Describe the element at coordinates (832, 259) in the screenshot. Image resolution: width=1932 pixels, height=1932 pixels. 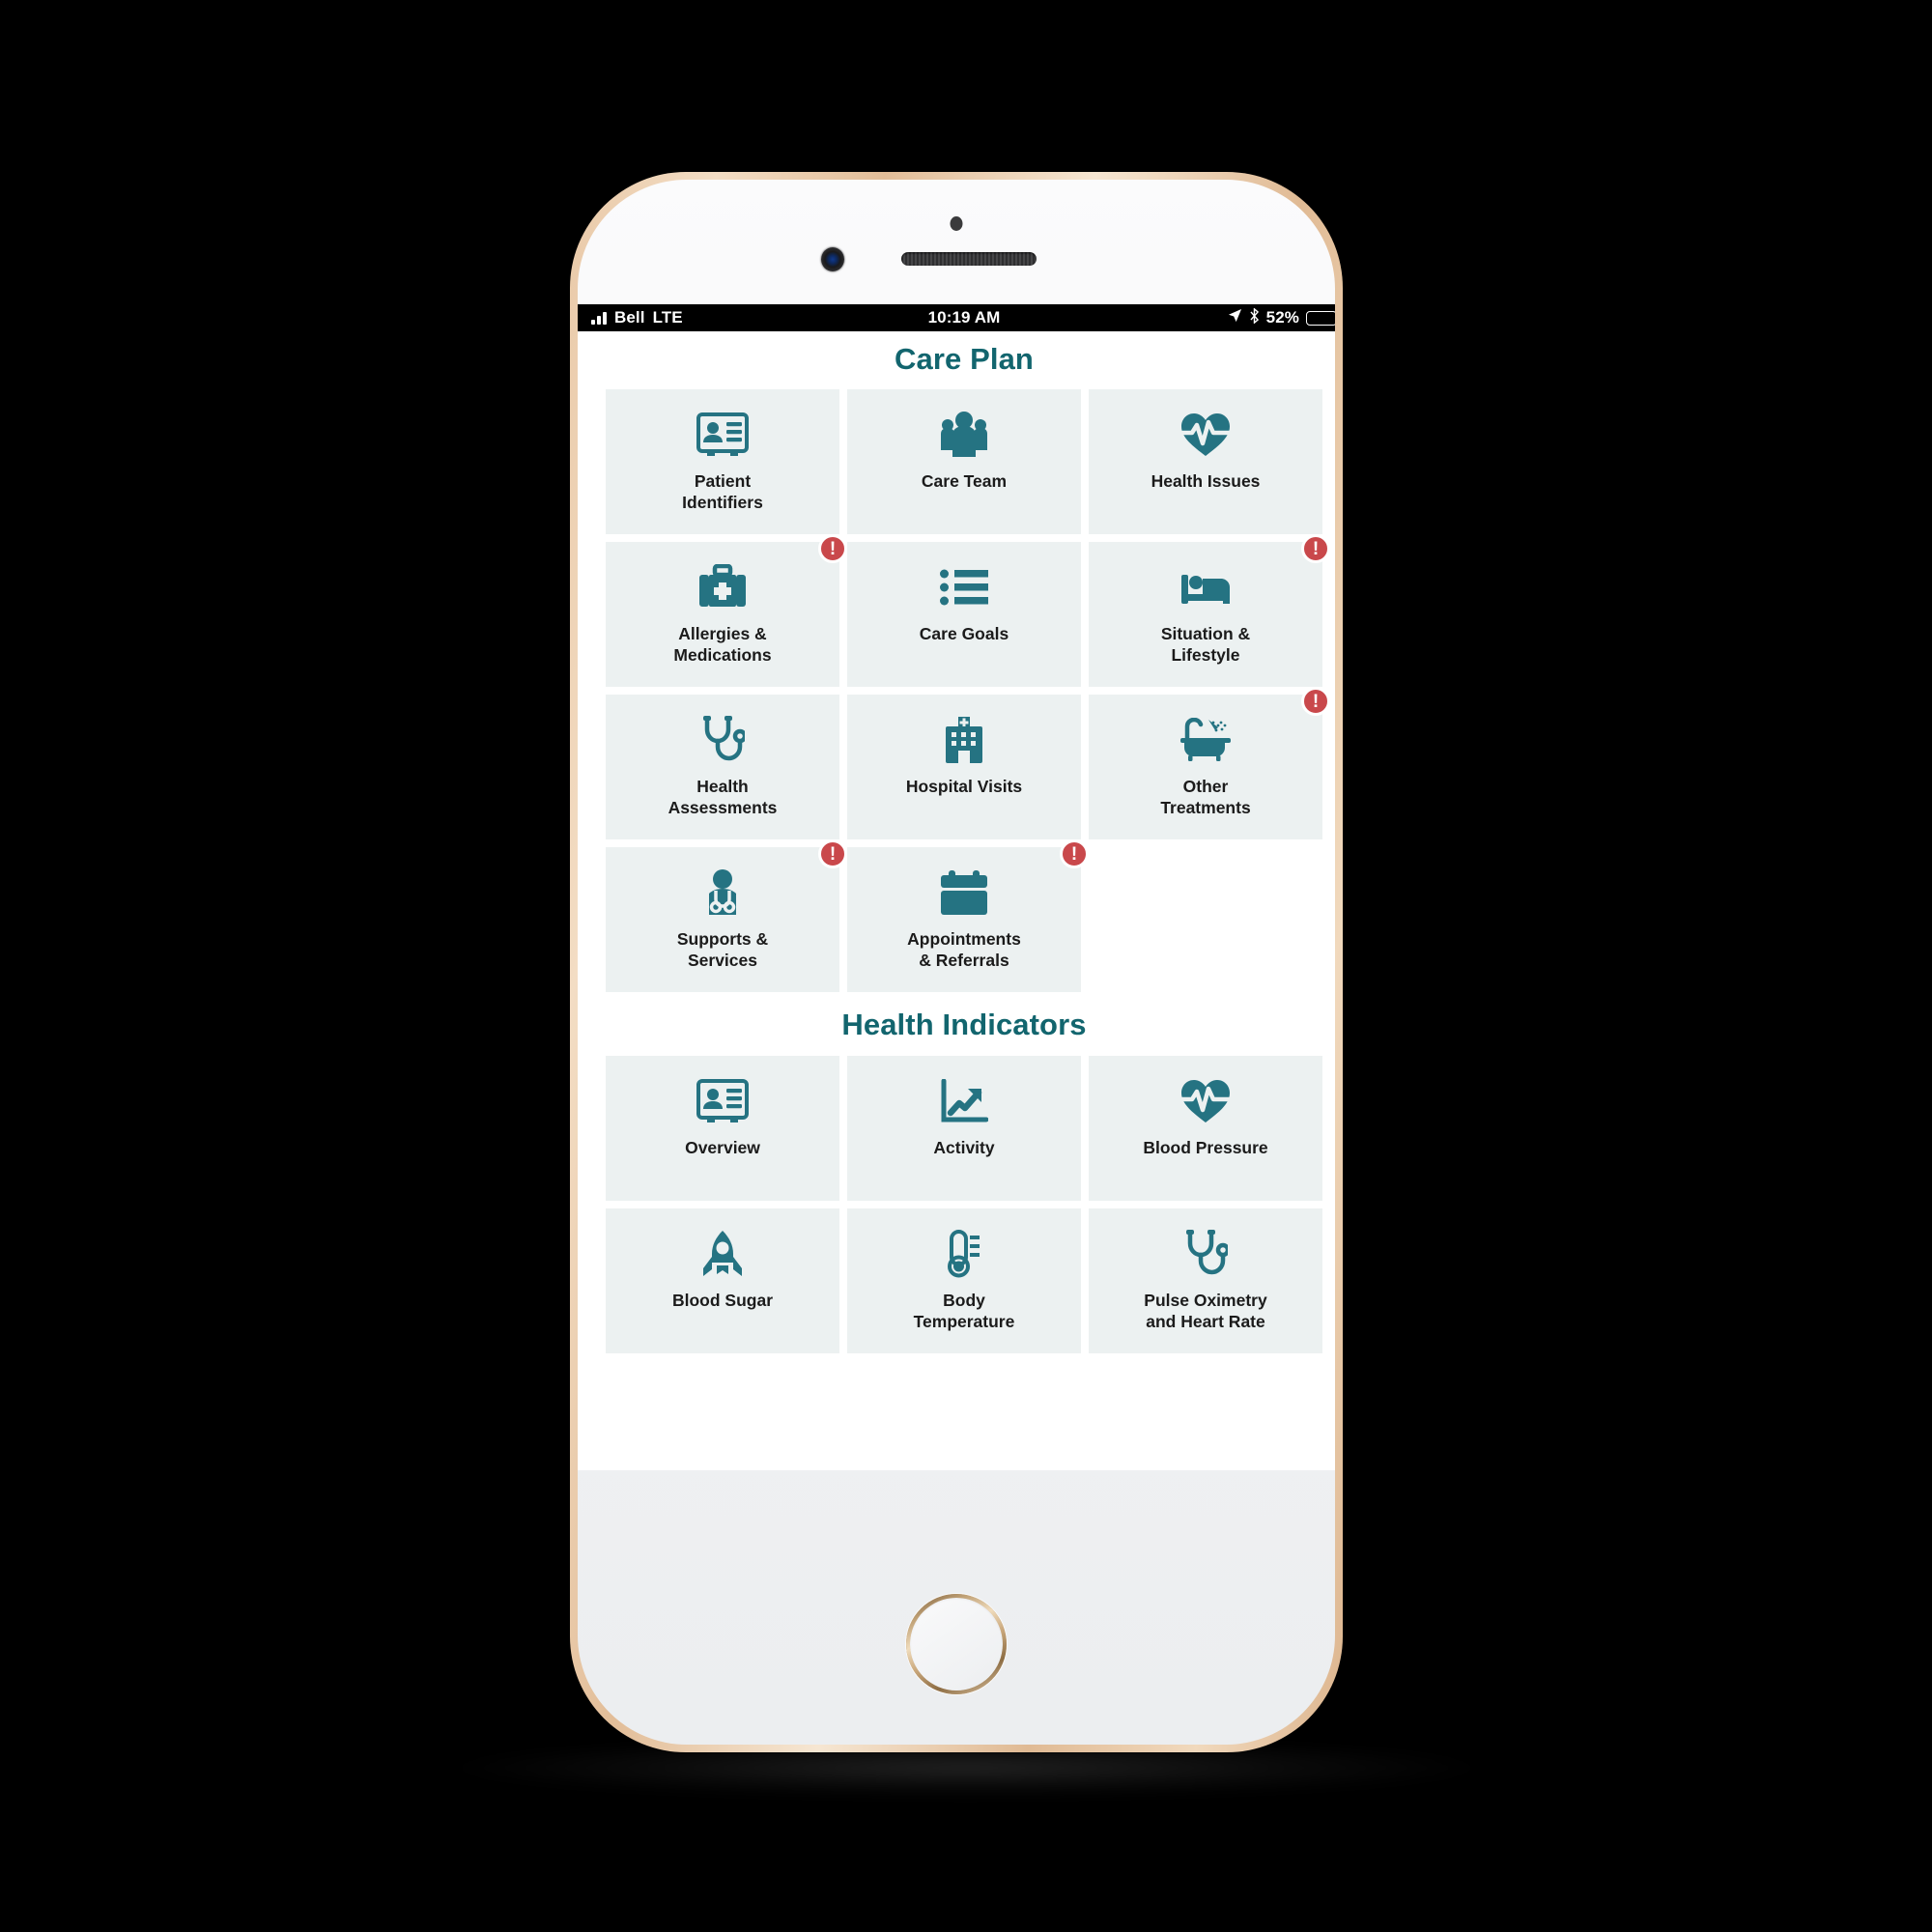
I see `front-camera-icon` at that location.